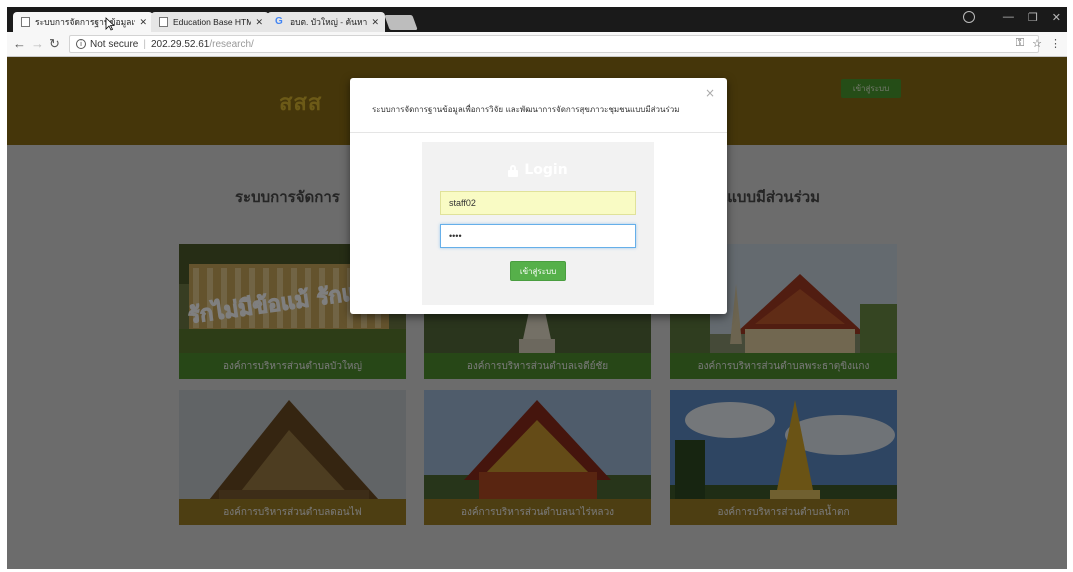 The image size is (1073, 572). I want to click on maximize-icon: ❐, so click(1033, 17).